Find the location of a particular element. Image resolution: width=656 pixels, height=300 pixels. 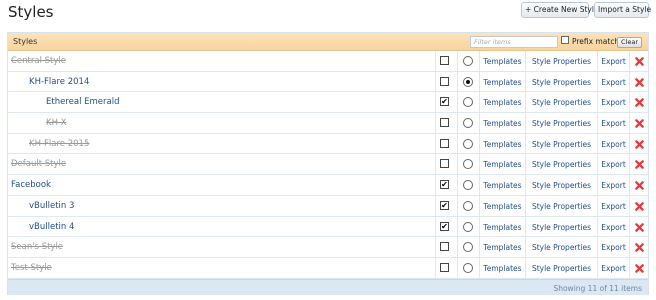

style-title-link: Sean's Style is located at coordinates (37, 247).